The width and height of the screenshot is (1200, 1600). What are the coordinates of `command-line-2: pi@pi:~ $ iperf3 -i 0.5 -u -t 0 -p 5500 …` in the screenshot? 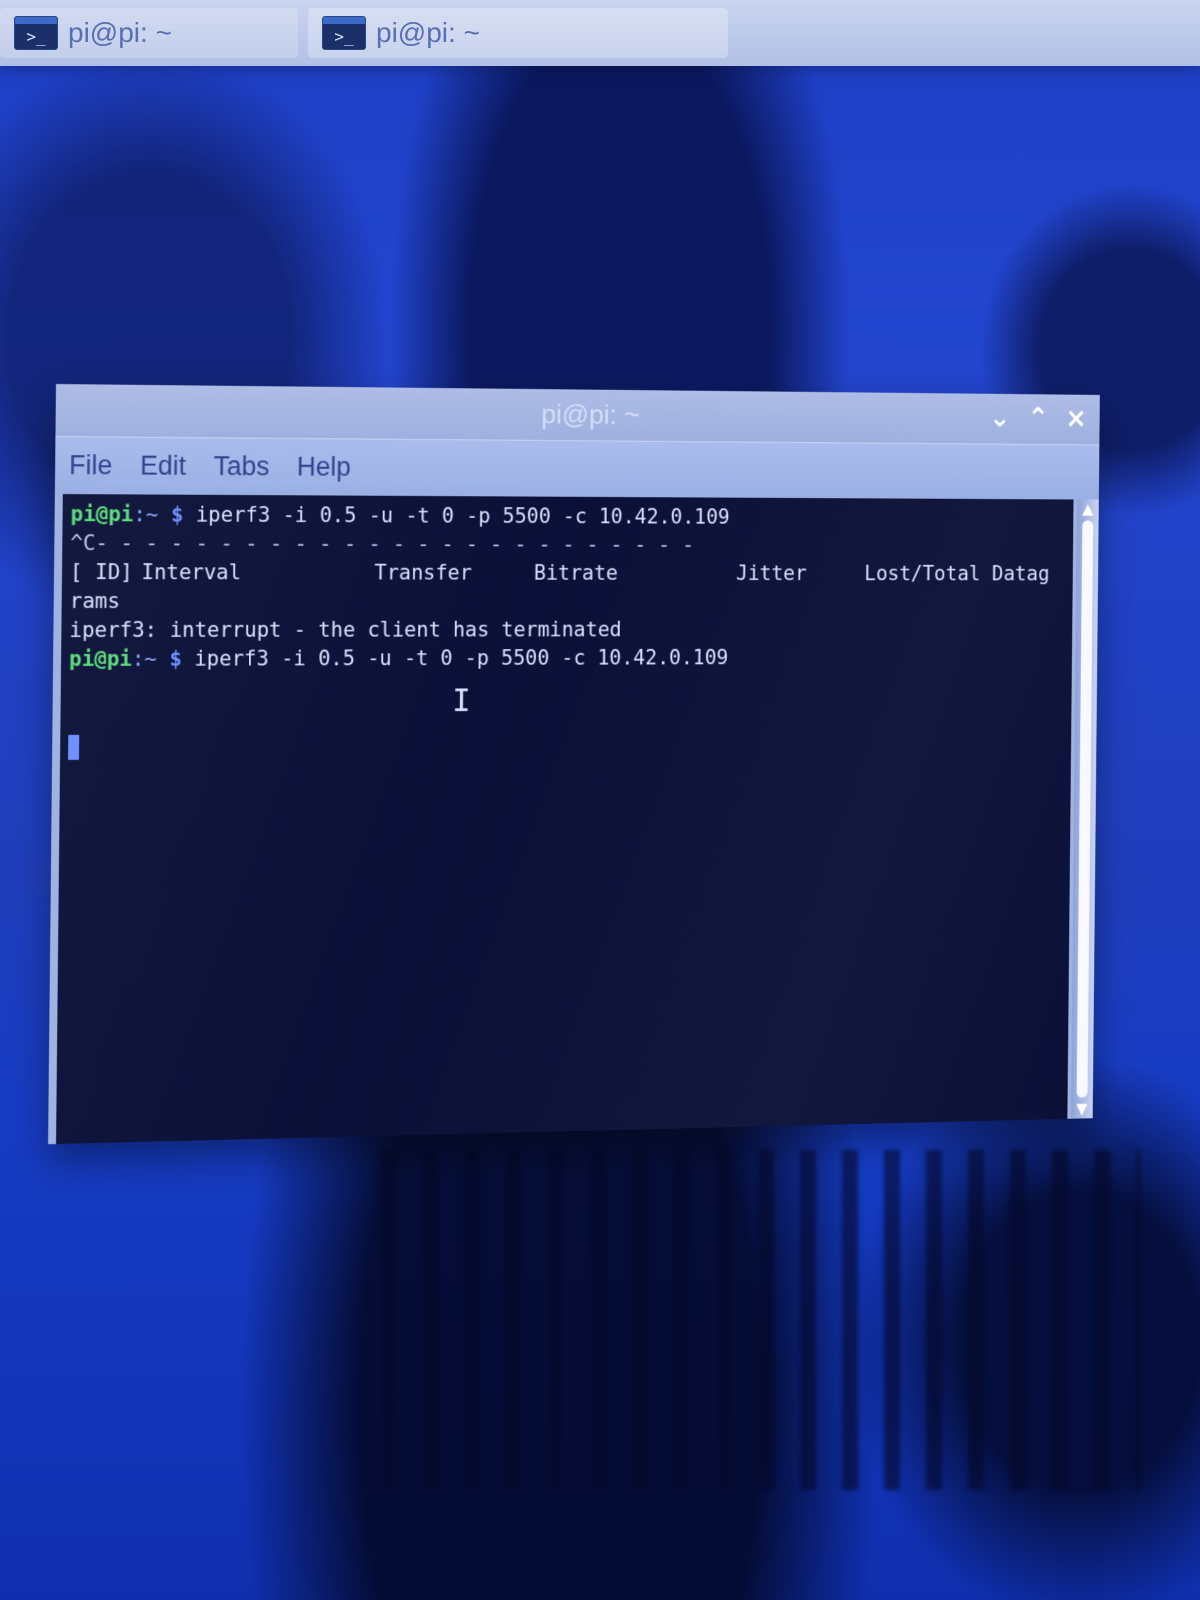 It's located at (565, 658).